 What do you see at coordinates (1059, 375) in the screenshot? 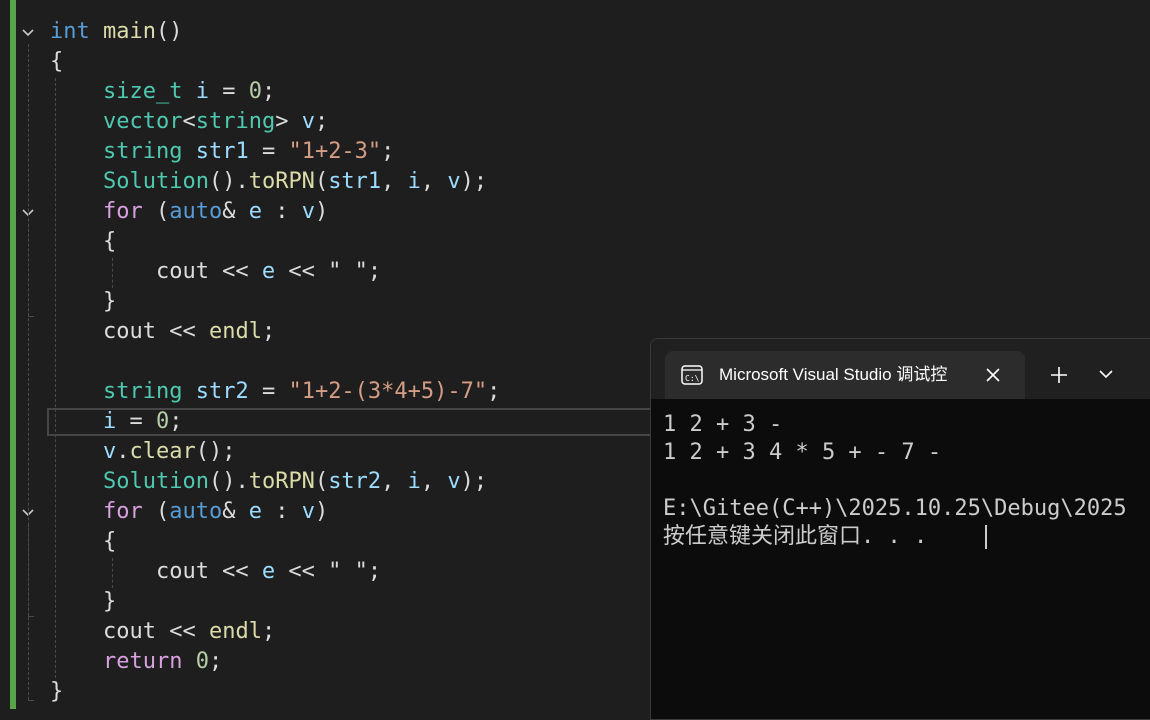
I see `new-tab-plus-icon` at bounding box center [1059, 375].